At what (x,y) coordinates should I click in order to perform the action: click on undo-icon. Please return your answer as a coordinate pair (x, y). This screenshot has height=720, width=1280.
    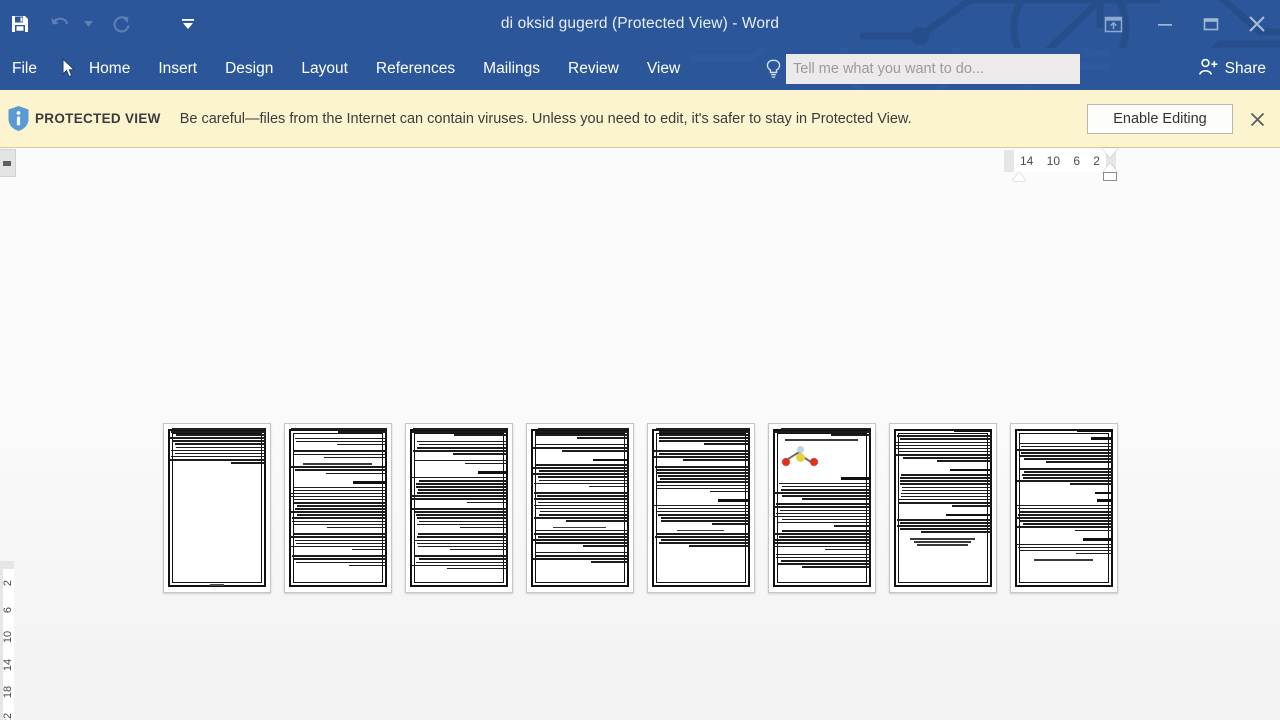
    Looking at the image, I should click on (60, 24).